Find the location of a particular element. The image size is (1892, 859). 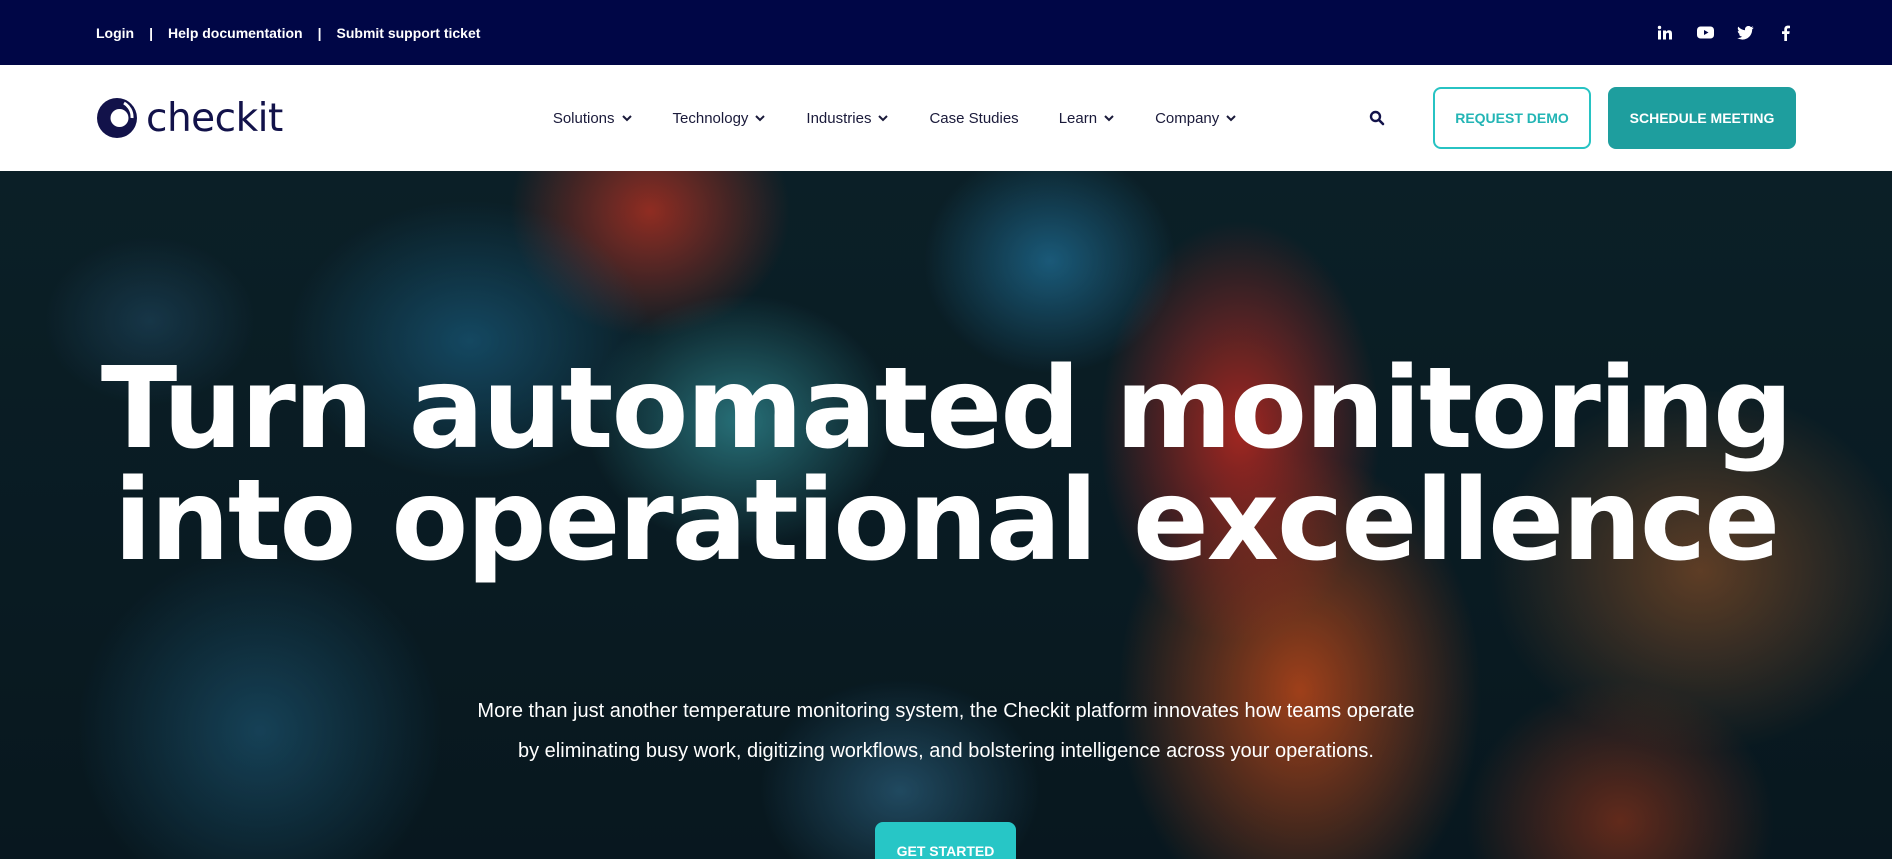

menu-label: Learn is located at coordinates (1078, 118).